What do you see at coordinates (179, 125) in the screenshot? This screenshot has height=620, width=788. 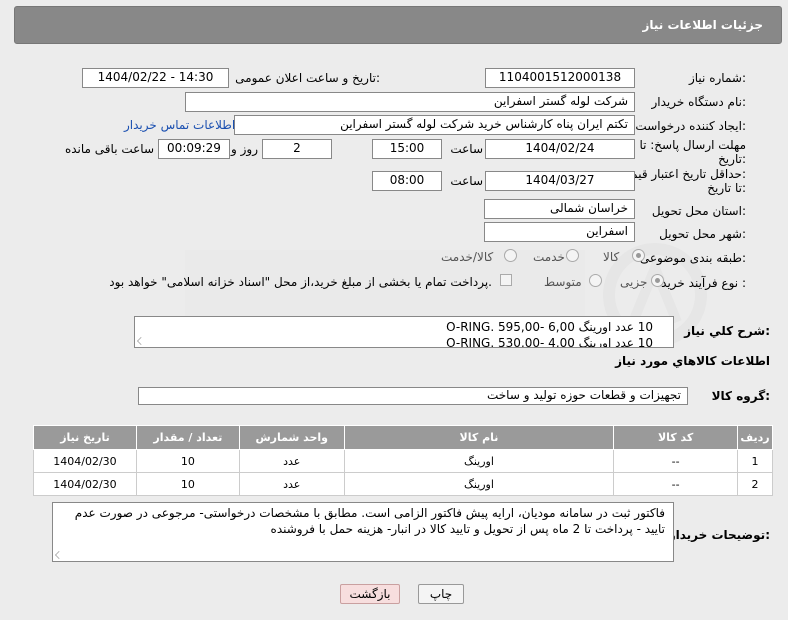 I see `buyer-contact-link: اطلاعات تماس خریدار` at bounding box center [179, 125].